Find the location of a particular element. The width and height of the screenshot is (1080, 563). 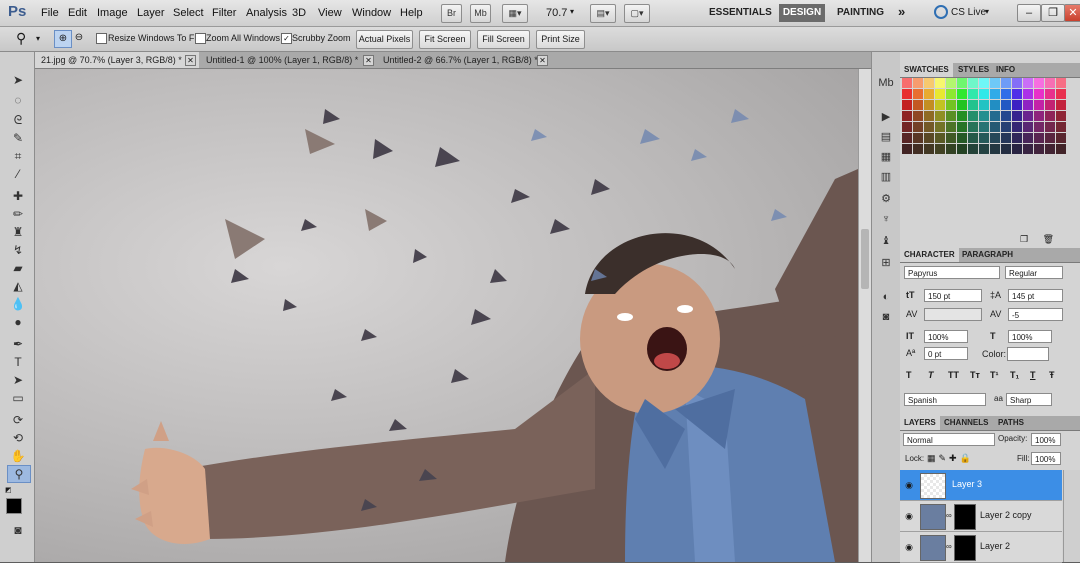

opacity-field: 100% is located at coordinates (1046, 439).